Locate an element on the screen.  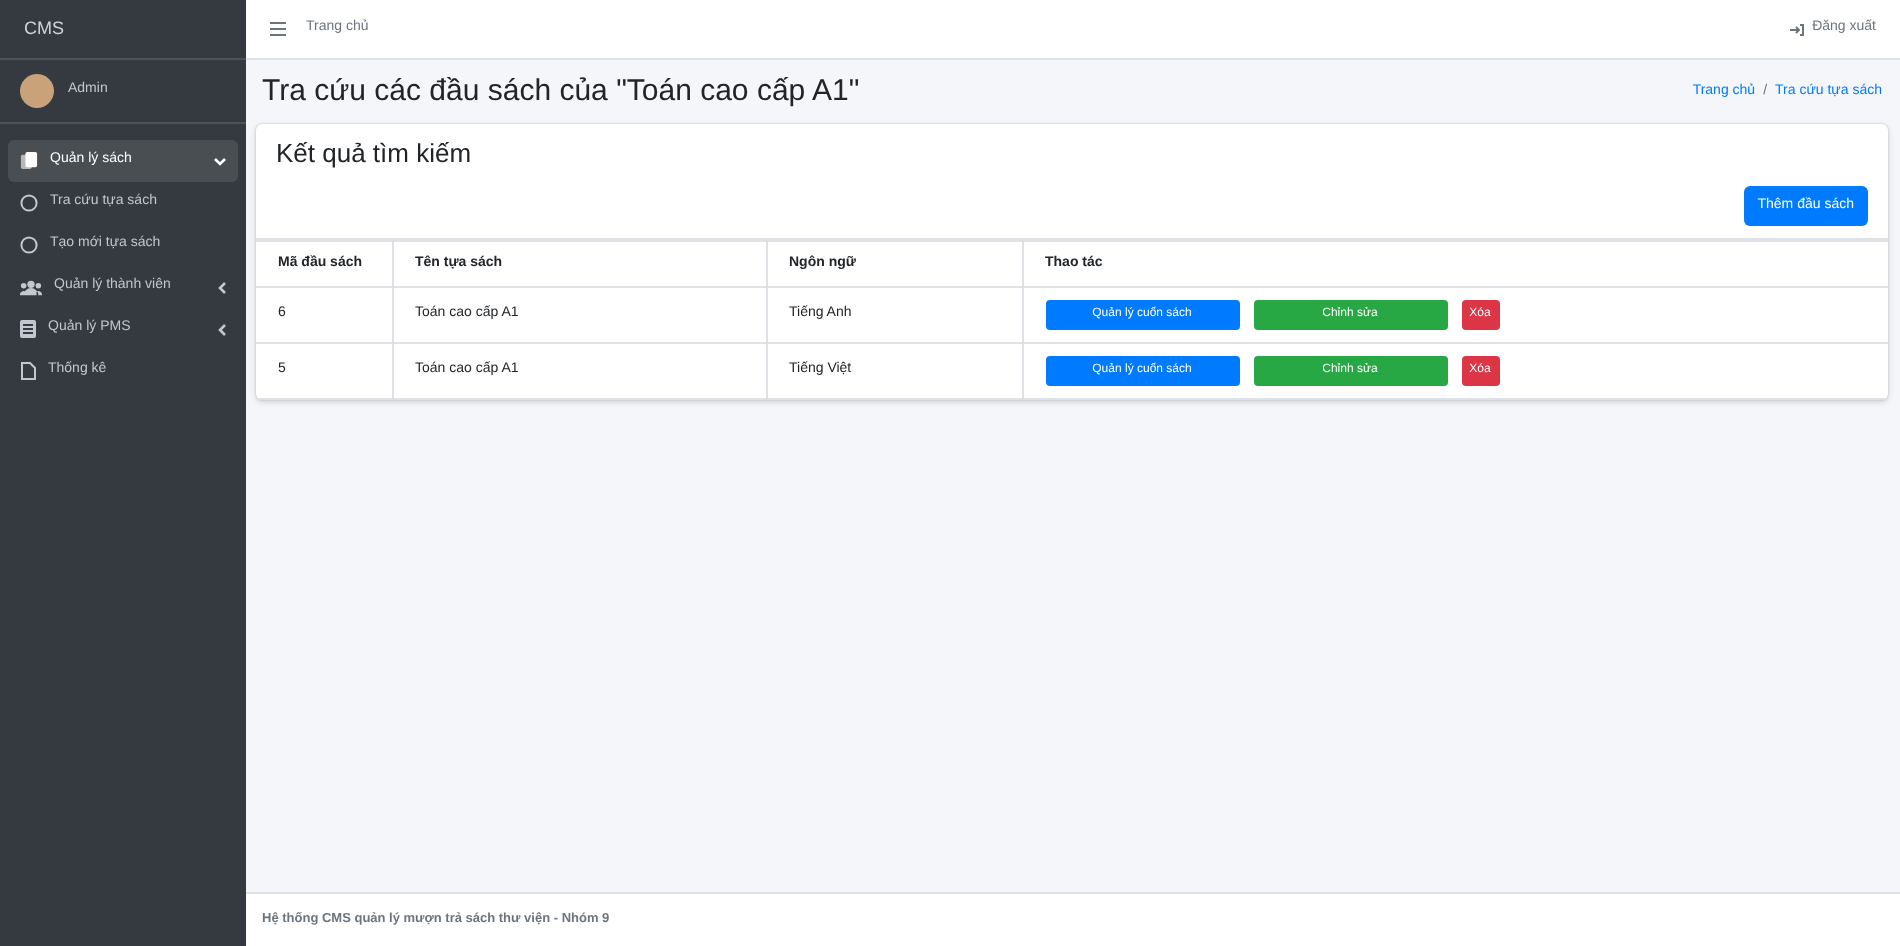
books-icon is located at coordinates (29, 161).